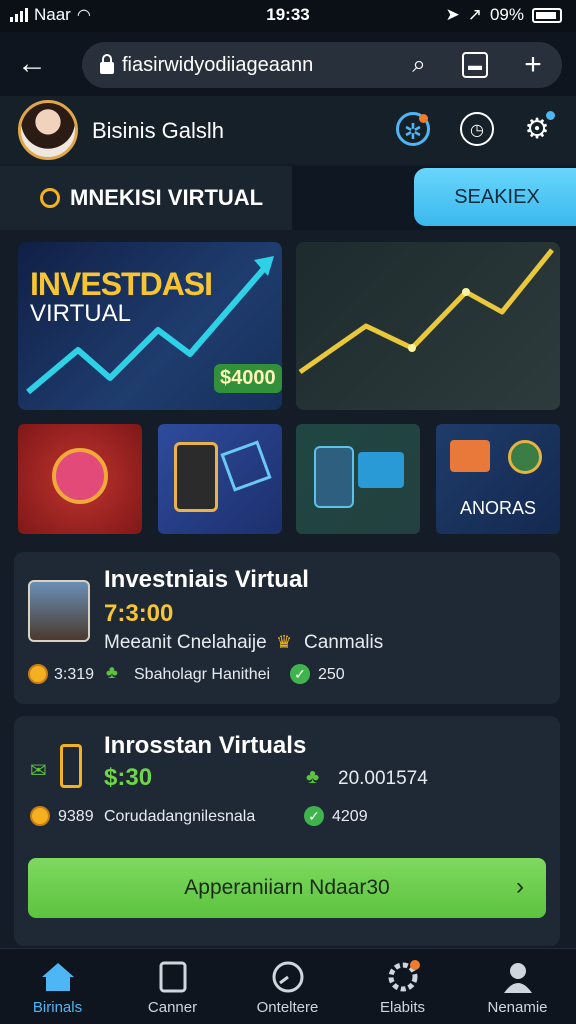  I want to click on location-icon: ➤, so click(452, 14).